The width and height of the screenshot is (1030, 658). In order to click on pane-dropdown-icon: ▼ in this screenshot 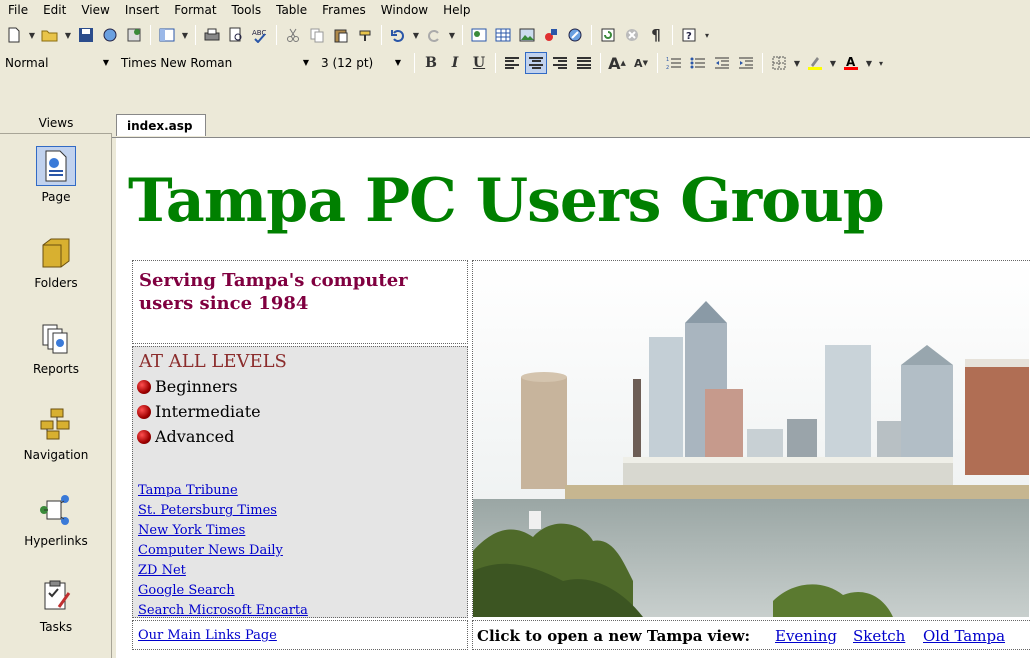, I will do `click(185, 35)`.